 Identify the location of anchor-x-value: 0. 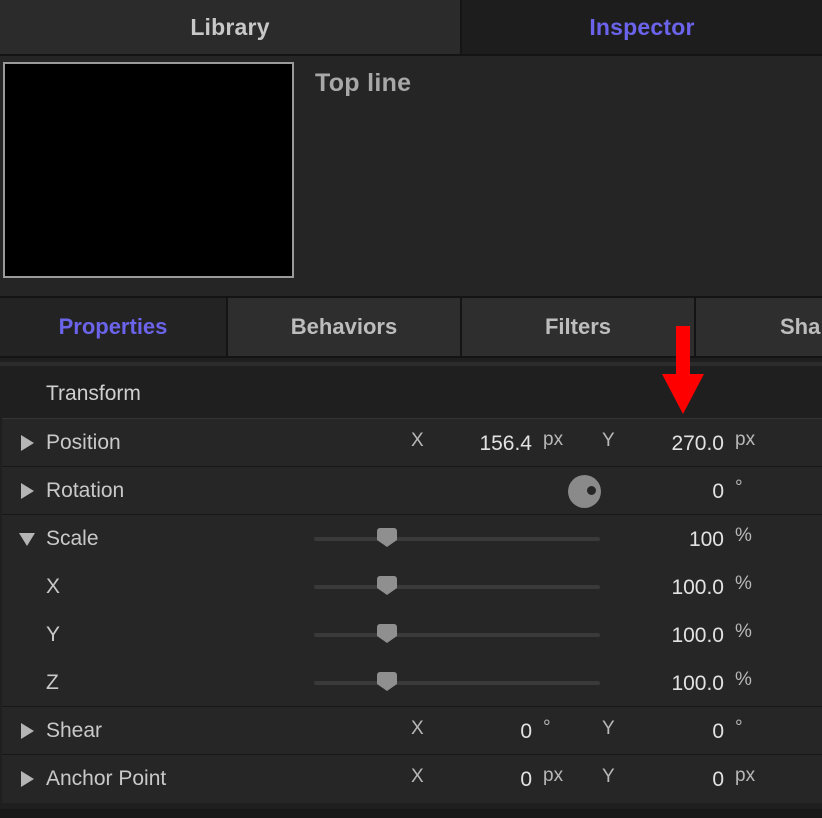
(489, 780).